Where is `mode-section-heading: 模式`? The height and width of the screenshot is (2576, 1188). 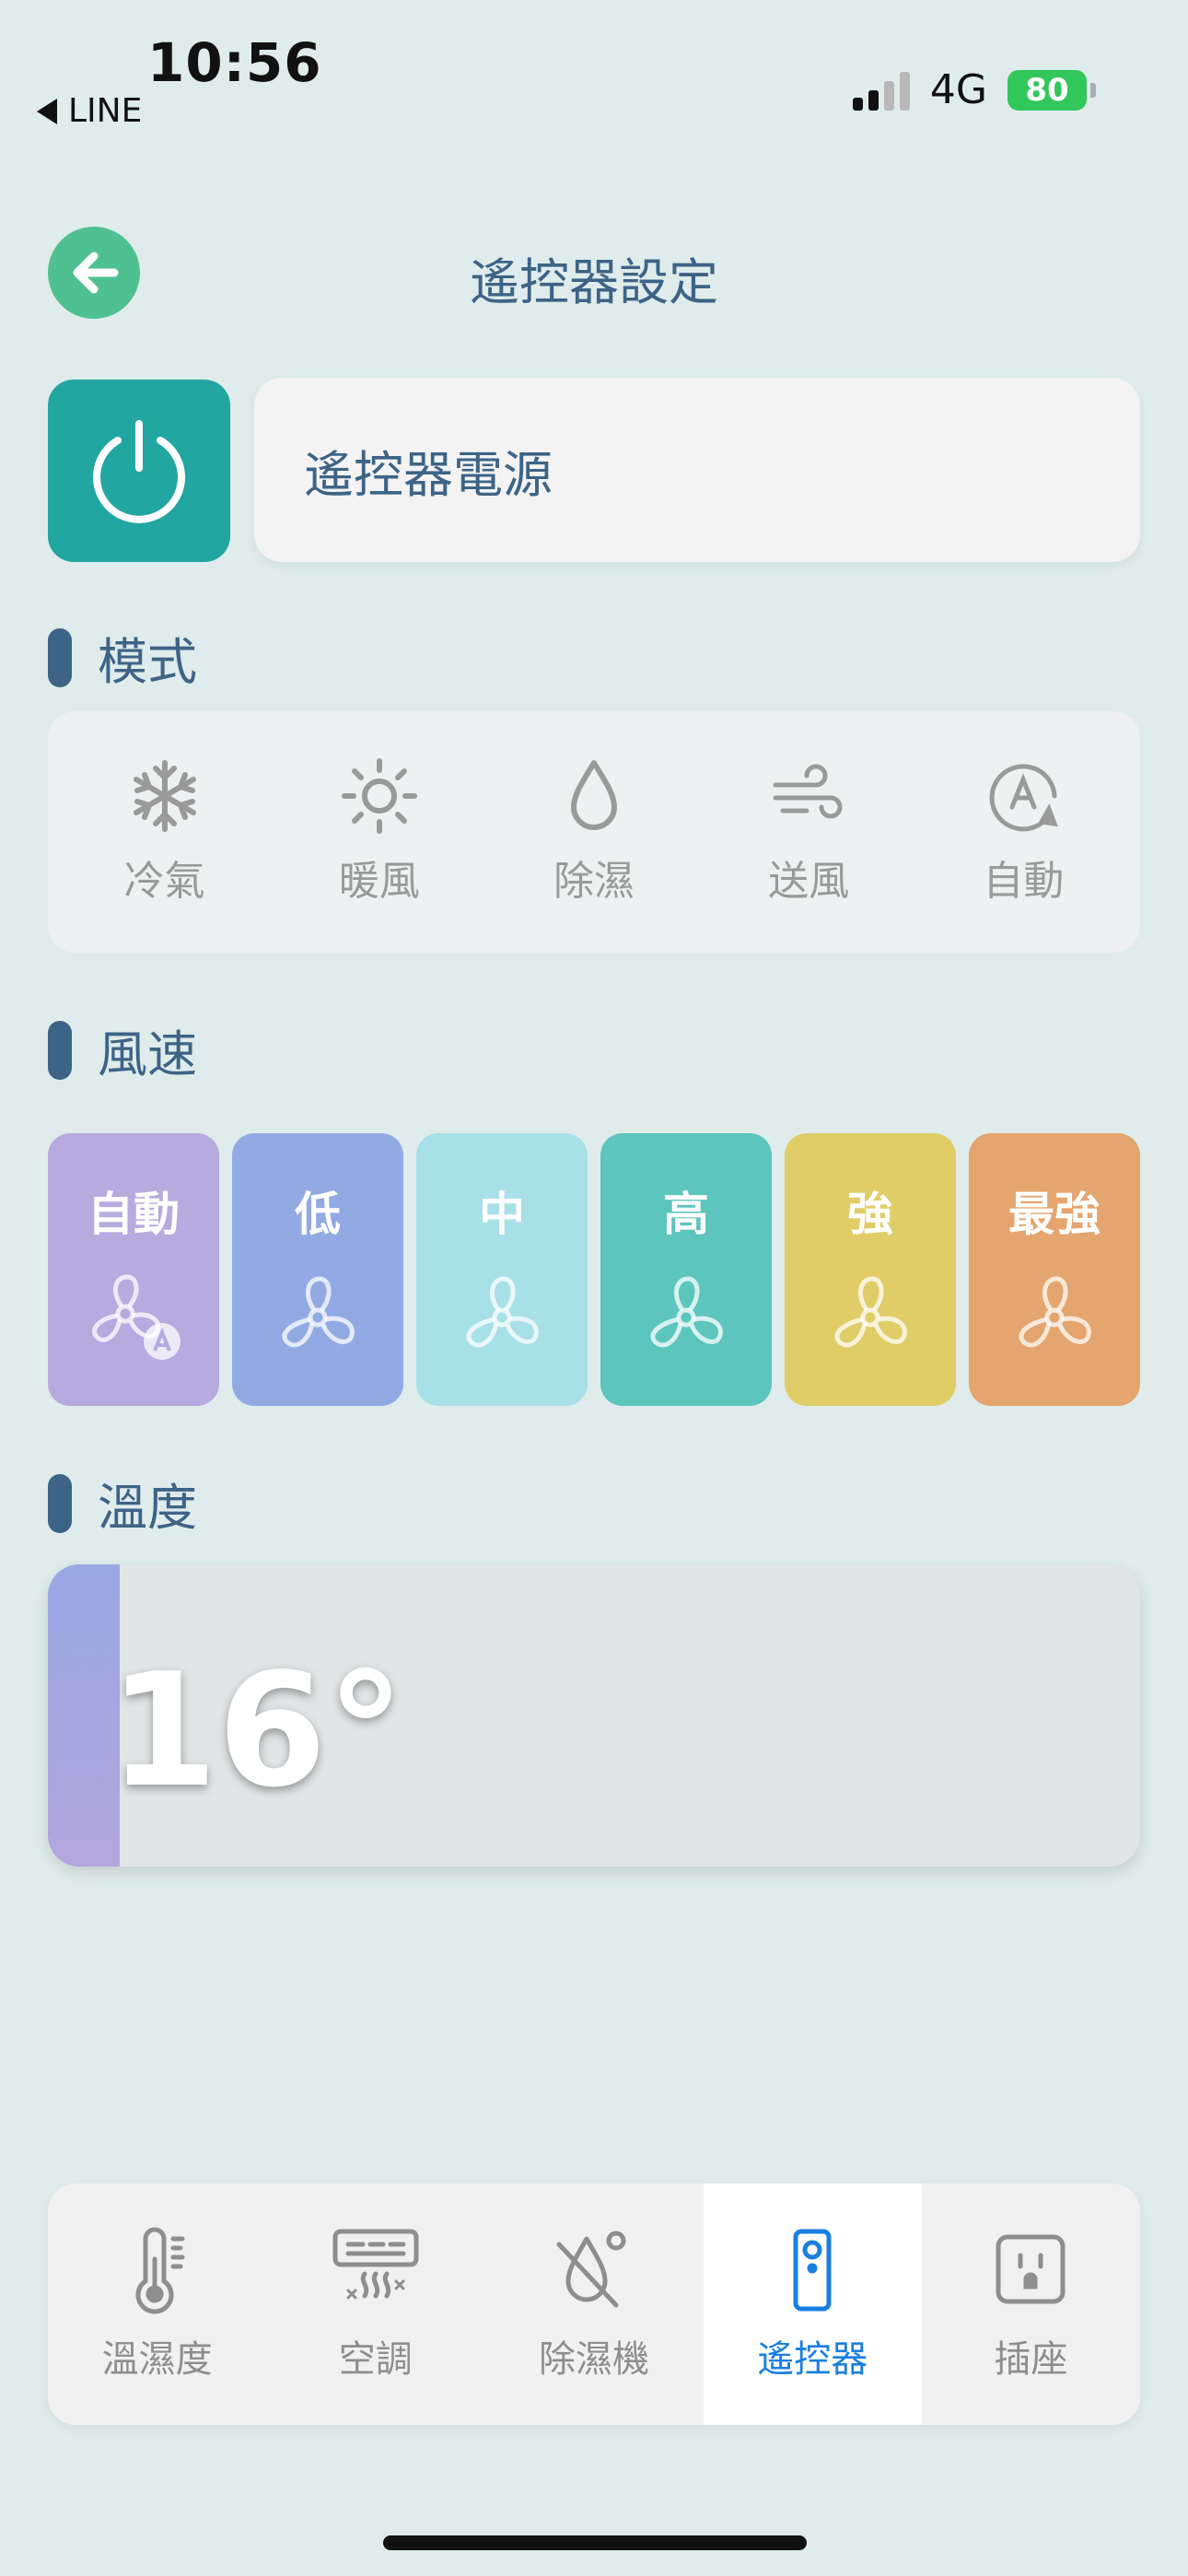
mode-section-heading: 模式 is located at coordinates (122, 657).